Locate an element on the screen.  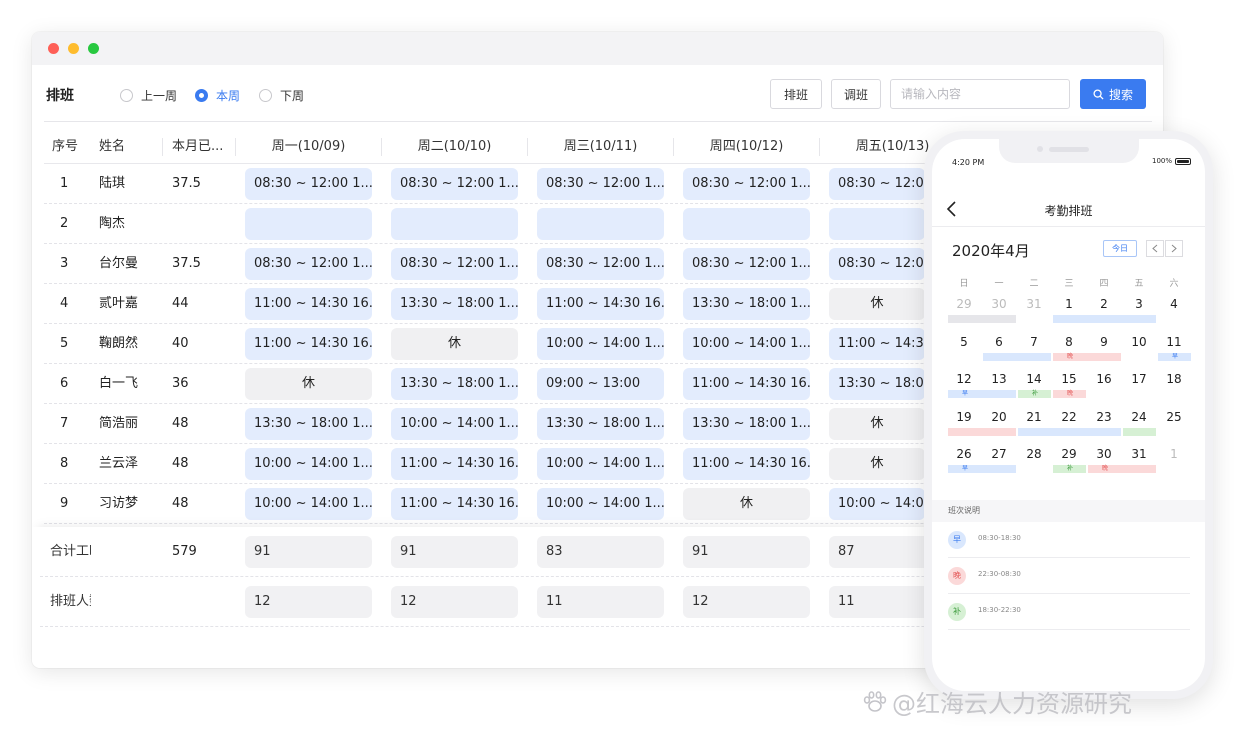
calendar-day: 14 is located at coordinates (1034, 379).